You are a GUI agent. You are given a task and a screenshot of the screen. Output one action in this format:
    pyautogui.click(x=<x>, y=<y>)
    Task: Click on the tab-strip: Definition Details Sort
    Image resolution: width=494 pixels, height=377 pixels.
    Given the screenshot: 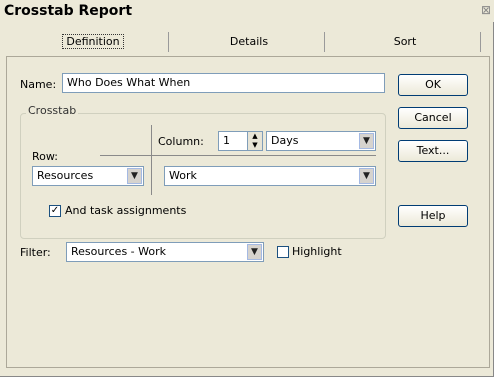 What is the action you would take?
    pyautogui.click(x=253, y=38)
    